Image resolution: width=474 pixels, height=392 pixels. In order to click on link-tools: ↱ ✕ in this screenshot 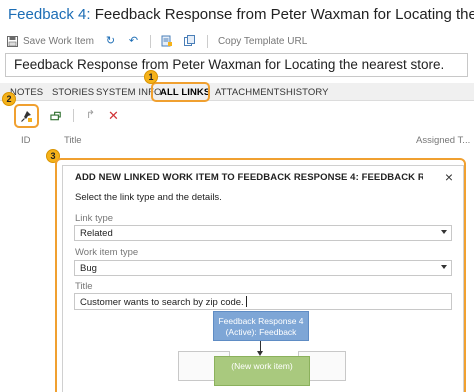, I will do `click(85, 115)`.